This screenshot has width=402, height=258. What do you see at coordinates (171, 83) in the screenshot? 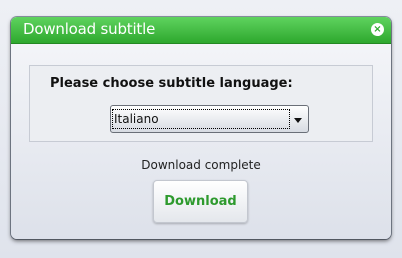
I see `language-prompt: Please choose subtitle language:` at bounding box center [171, 83].